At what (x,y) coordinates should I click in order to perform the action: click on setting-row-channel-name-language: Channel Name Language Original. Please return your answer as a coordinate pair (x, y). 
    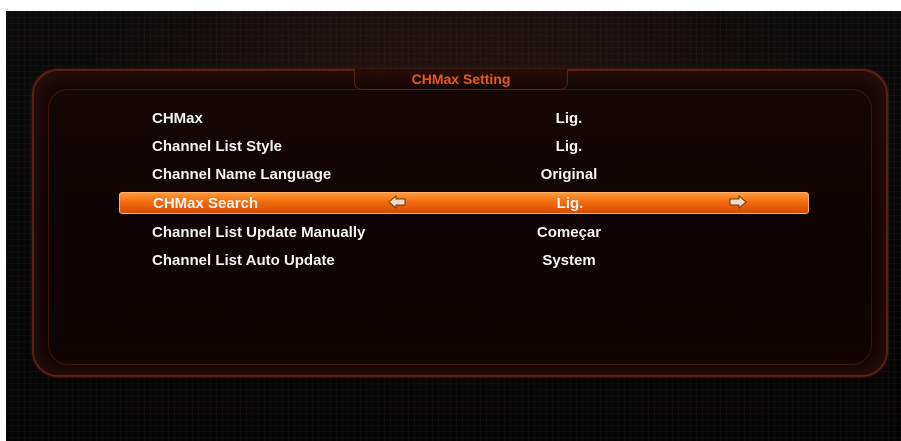
    Looking at the image, I should click on (464, 174).